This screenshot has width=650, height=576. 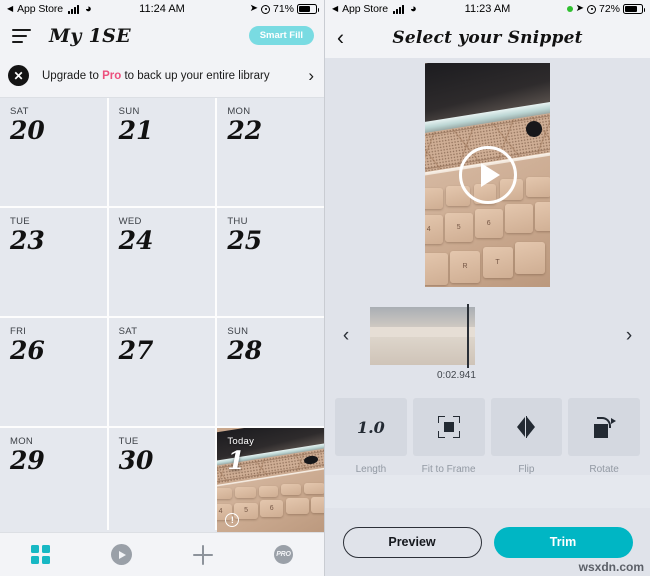 I want to click on sidebar-item-add, so click(x=202, y=554).